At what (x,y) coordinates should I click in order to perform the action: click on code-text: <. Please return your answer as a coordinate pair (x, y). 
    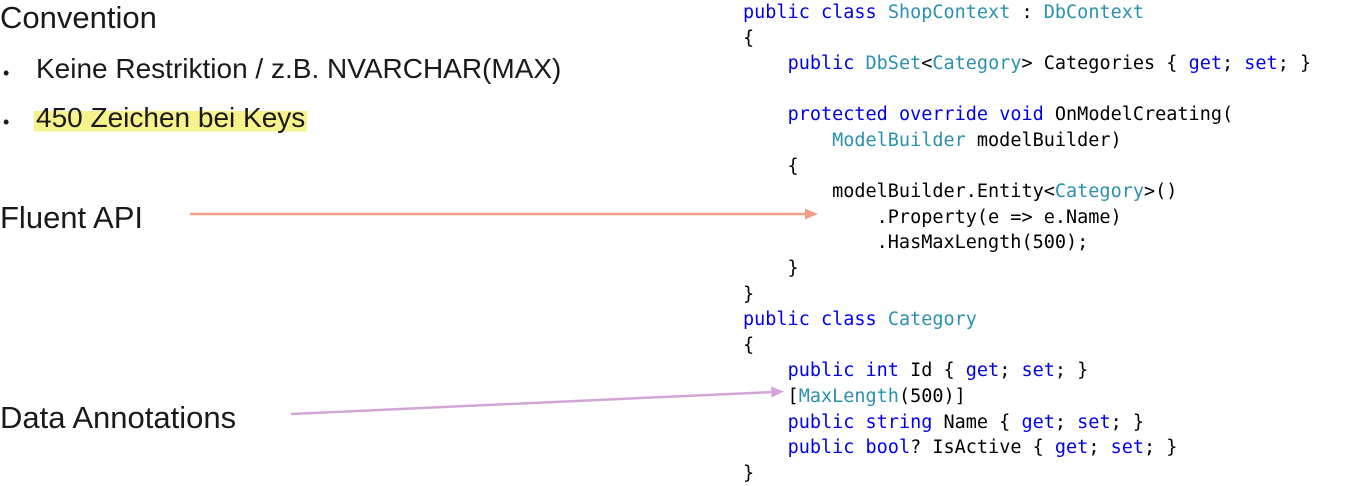
    Looking at the image, I should click on (927, 64).